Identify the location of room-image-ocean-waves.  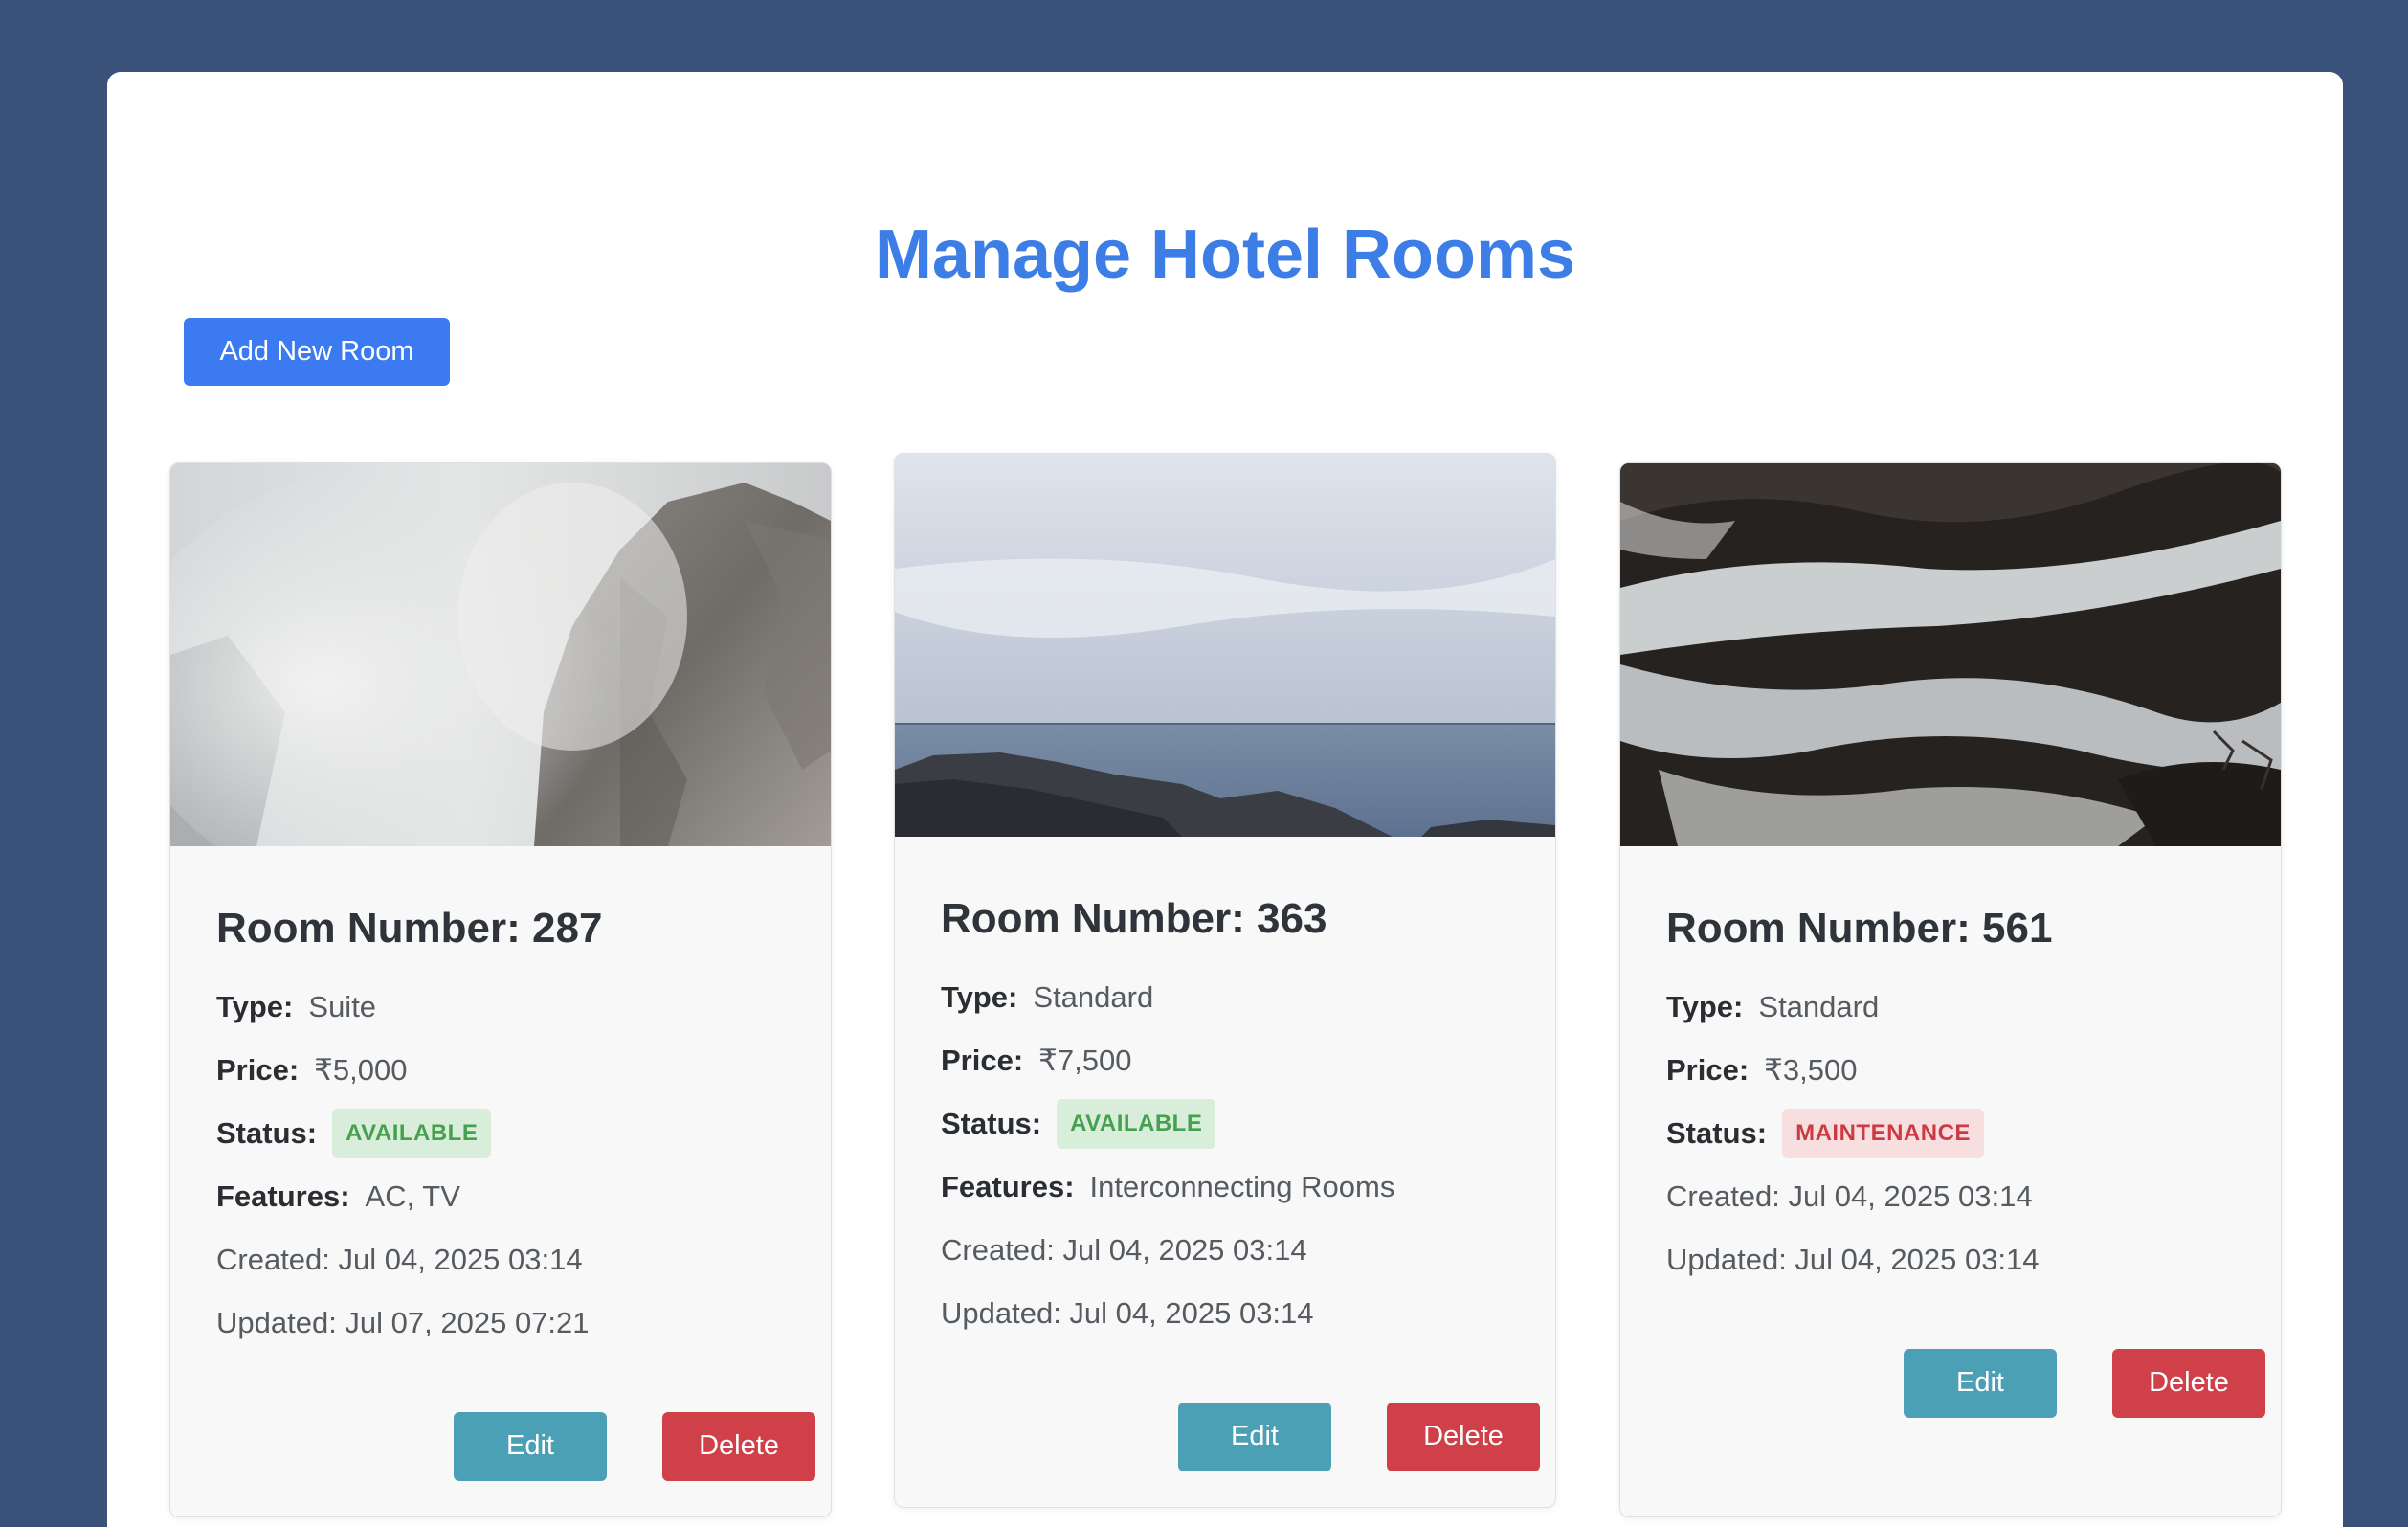
(1950, 654).